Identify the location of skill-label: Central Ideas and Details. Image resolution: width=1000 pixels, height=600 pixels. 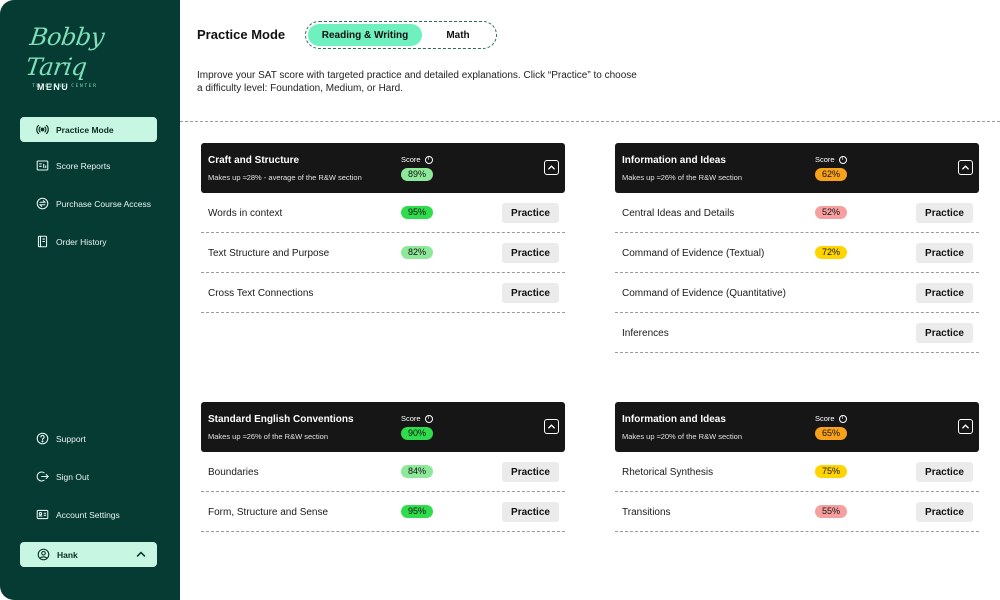
(678, 213).